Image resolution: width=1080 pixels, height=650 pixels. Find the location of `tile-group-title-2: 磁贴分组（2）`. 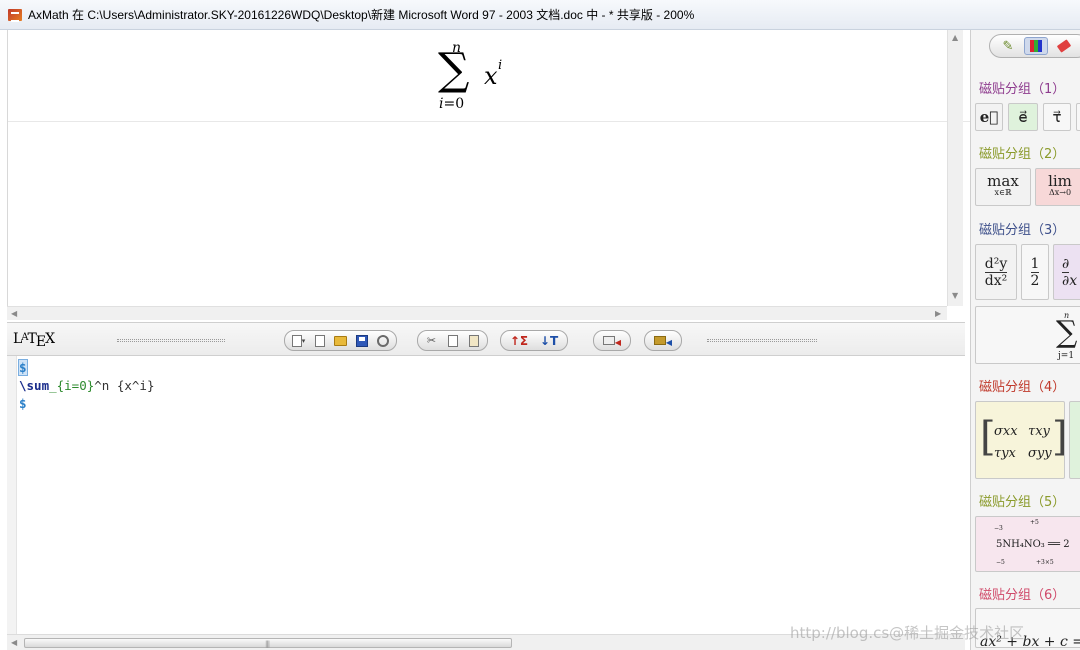

tile-group-title-2: 磁贴分组（2） is located at coordinates (1022, 154).